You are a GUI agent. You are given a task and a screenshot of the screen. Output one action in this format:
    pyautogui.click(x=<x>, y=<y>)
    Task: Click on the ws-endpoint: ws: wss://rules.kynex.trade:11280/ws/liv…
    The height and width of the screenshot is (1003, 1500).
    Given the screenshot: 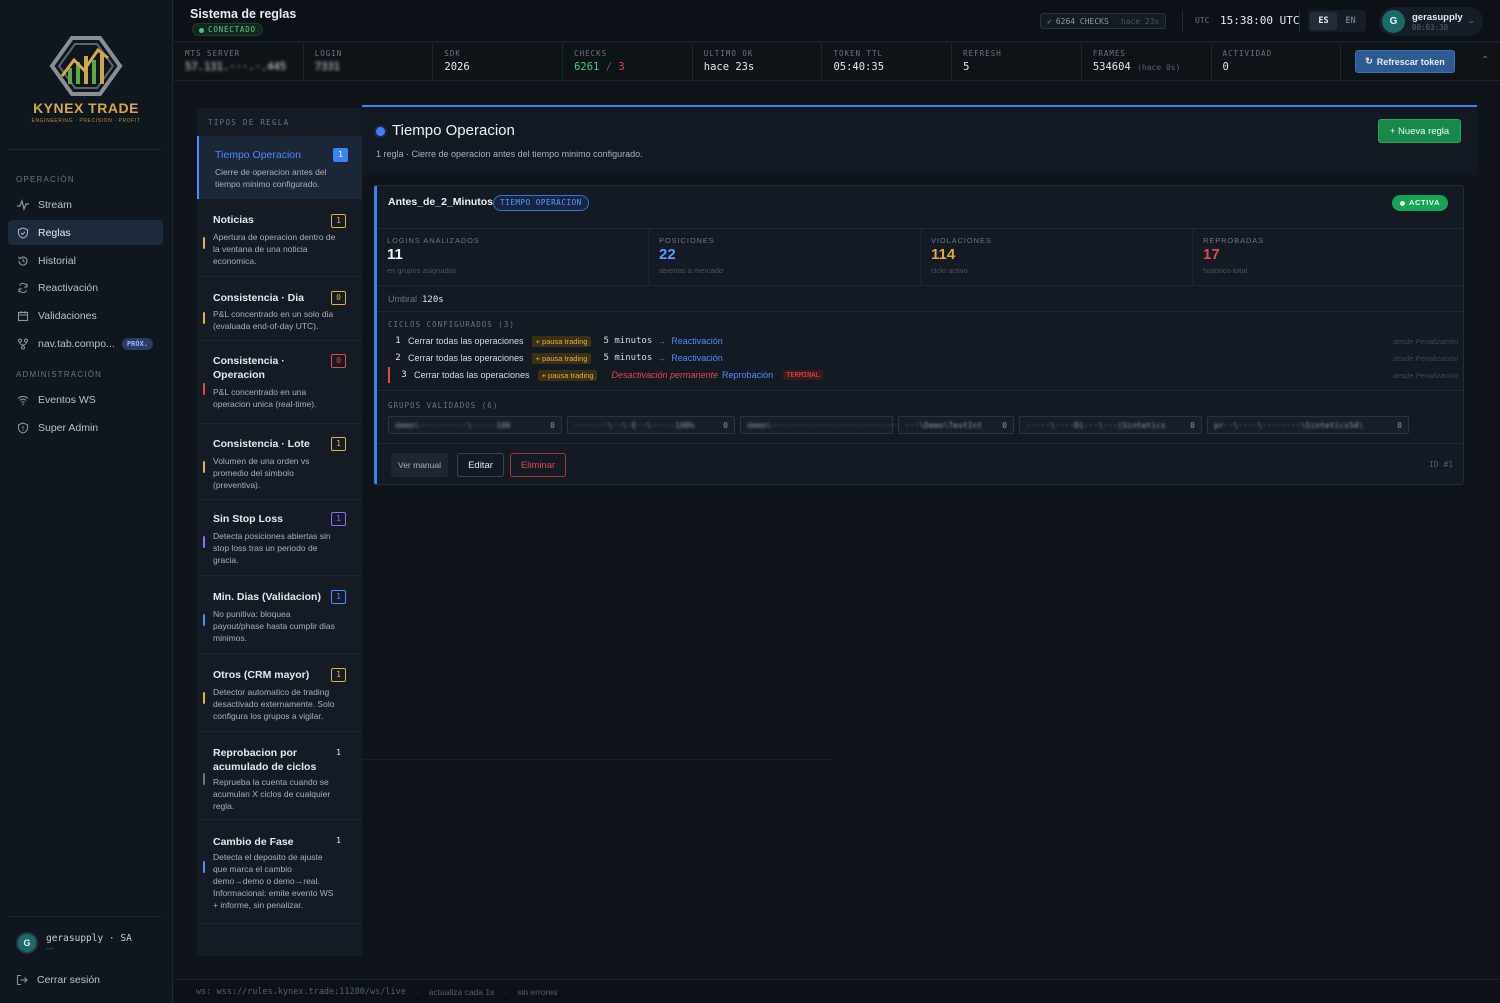 What is the action you would take?
    pyautogui.click(x=301, y=991)
    